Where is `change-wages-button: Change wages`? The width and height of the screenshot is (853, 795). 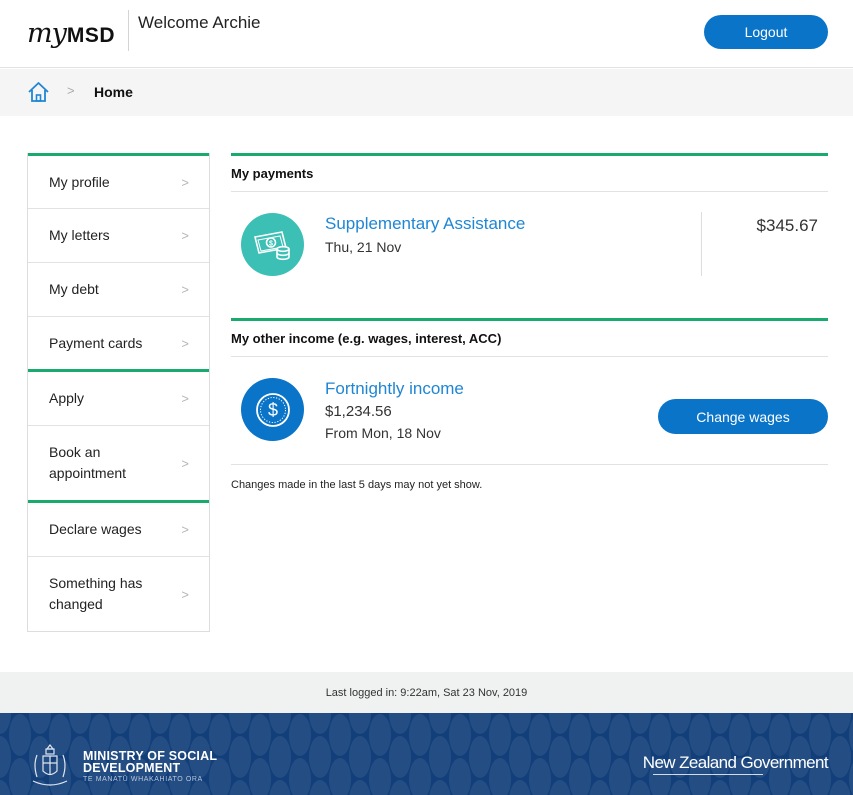 change-wages-button: Change wages is located at coordinates (743, 416).